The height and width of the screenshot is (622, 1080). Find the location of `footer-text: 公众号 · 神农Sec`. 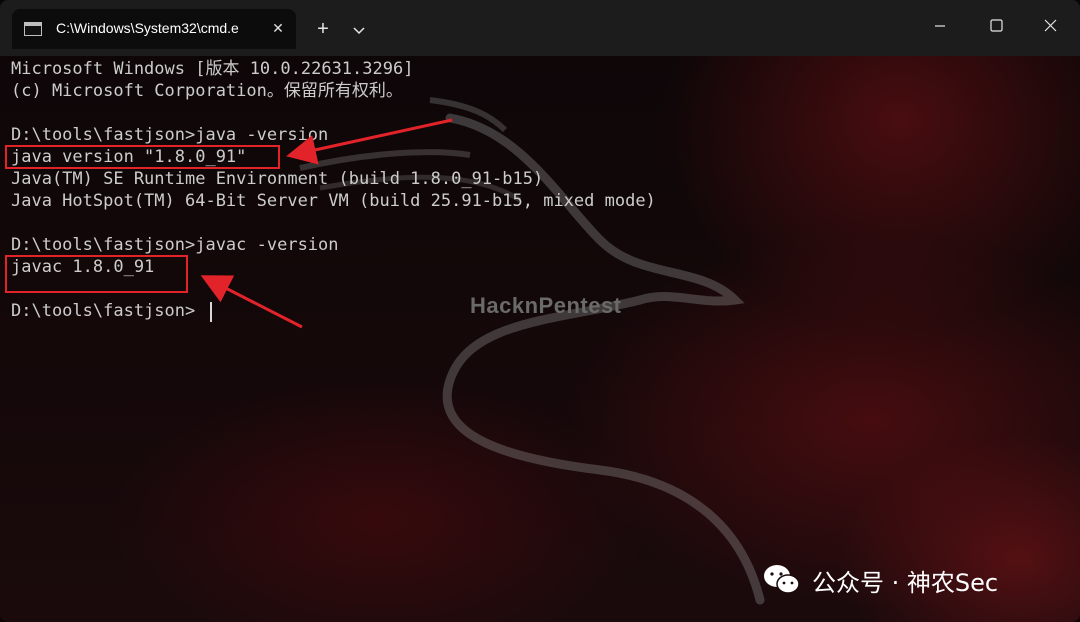

footer-text: 公众号 · 神农Sec is located at coordinates (905, 583).